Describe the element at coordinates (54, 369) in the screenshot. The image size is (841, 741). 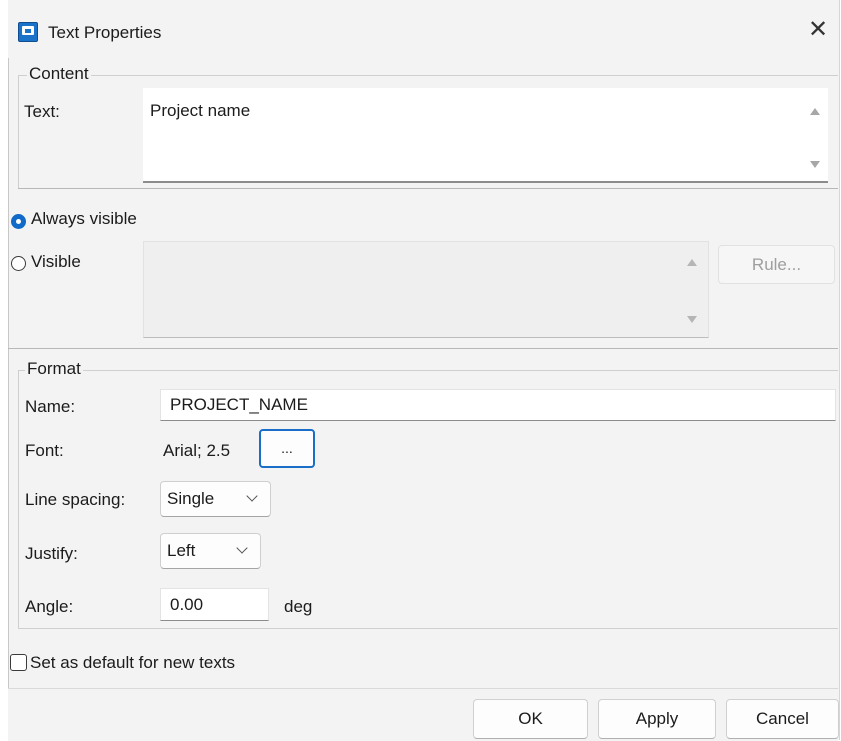
I see `format-group-title: Format` at that location.